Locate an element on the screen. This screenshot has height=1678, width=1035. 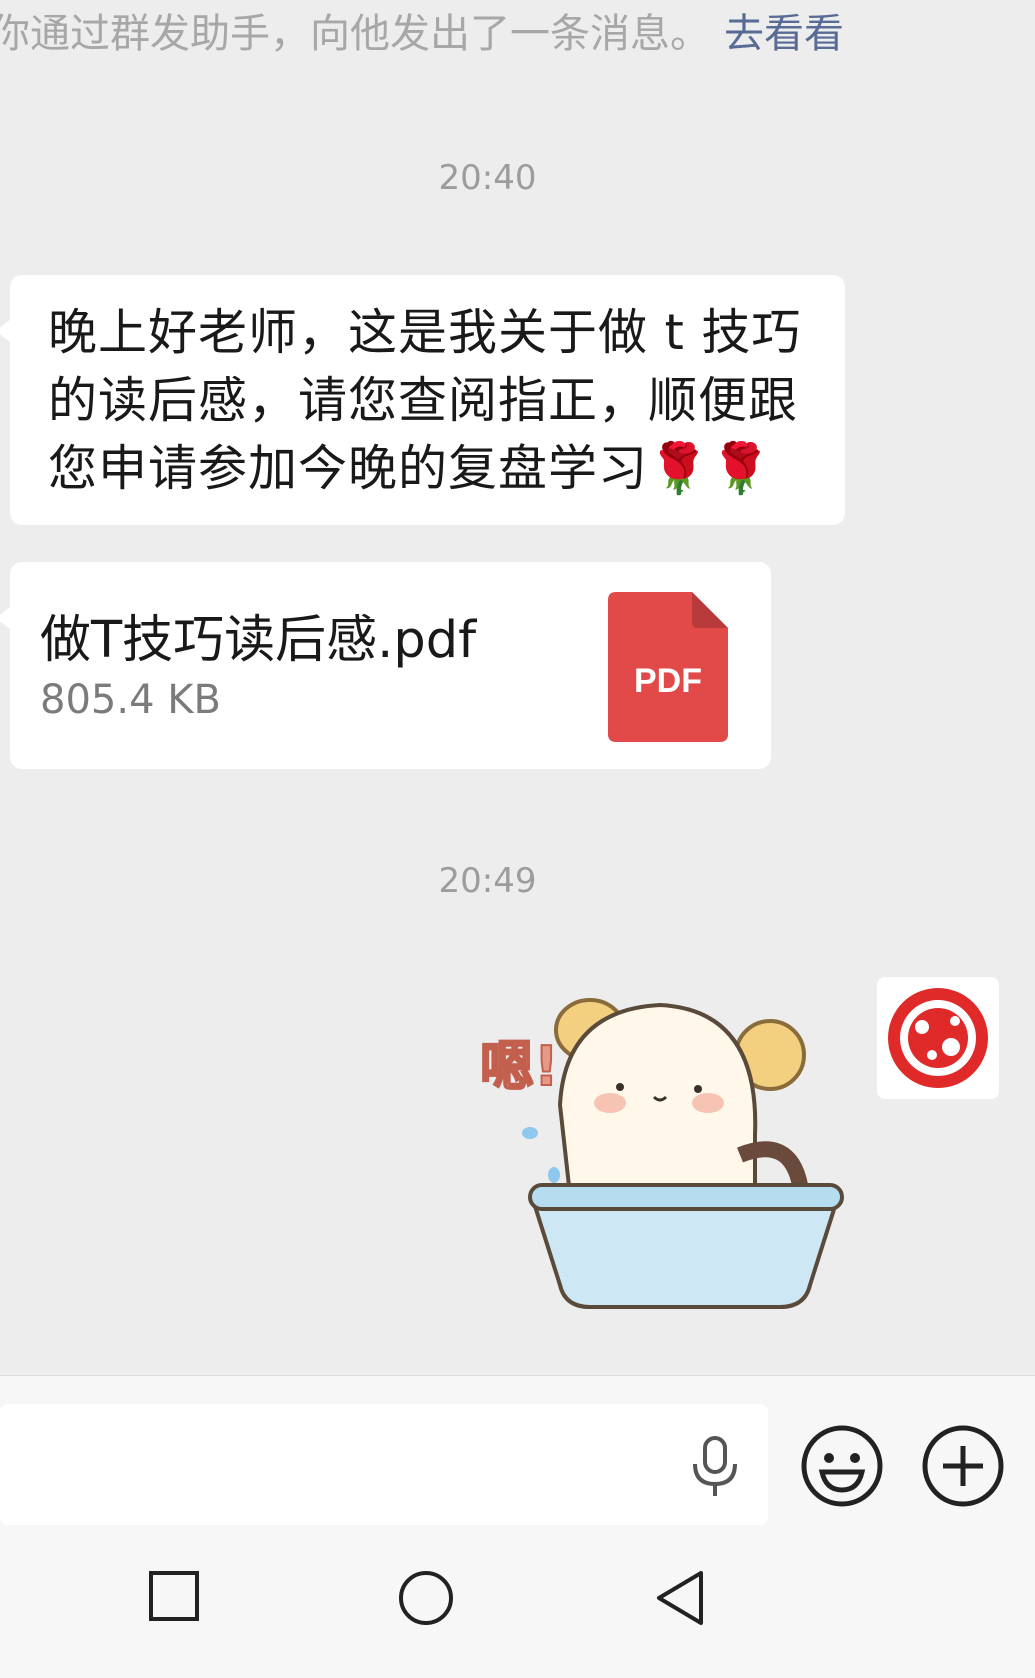
file-message-card: 做T技巧读后感.pdf 805.4 KB PDF is located at coordinates (385, 665).